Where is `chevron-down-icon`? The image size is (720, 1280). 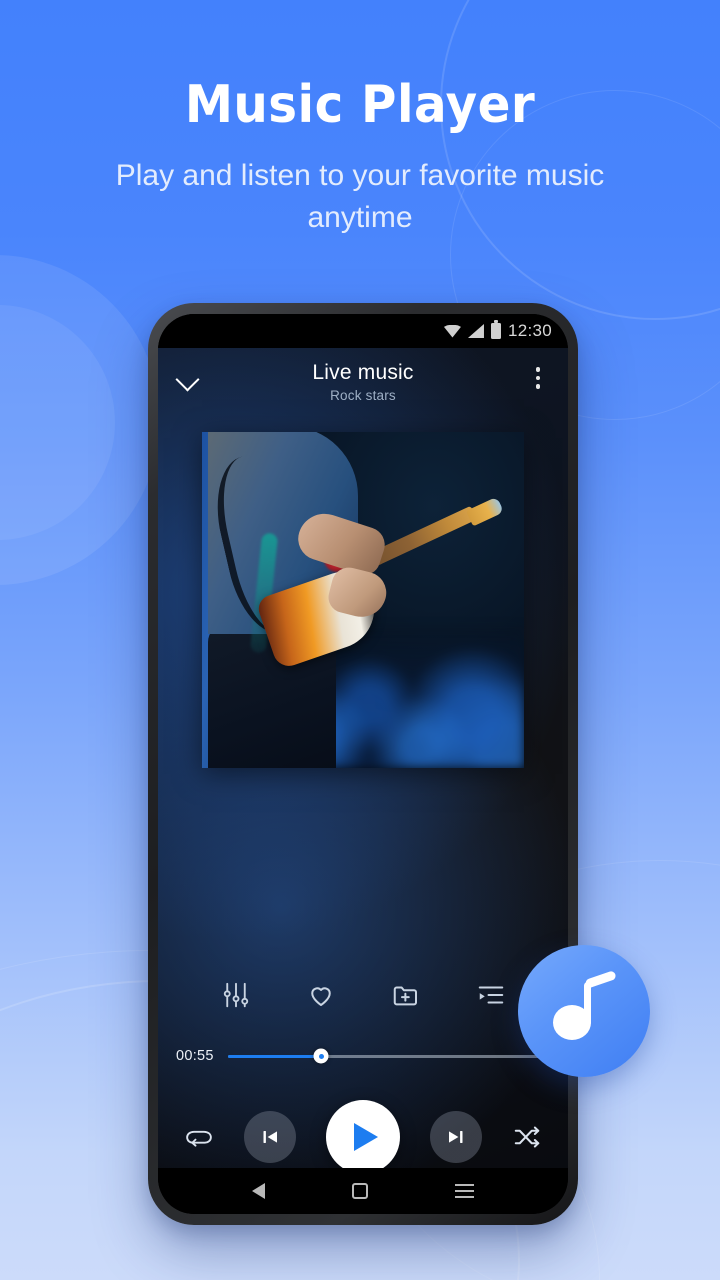 chevron-down-icon is located at coordinates (188, 378).